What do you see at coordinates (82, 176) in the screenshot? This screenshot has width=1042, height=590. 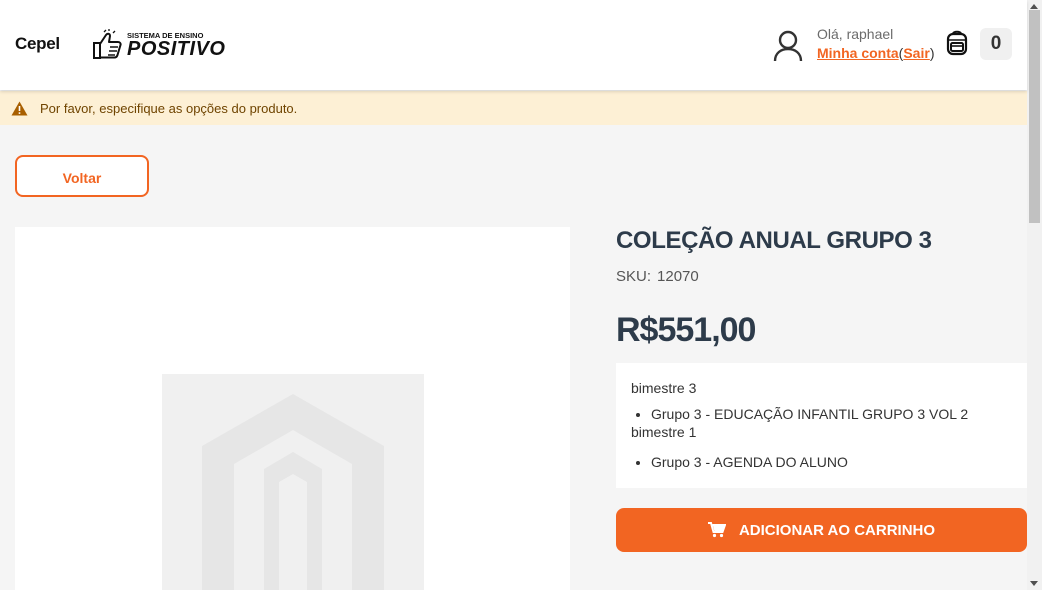 I see `back-button: Voltar` at bounding box center [82, 176].